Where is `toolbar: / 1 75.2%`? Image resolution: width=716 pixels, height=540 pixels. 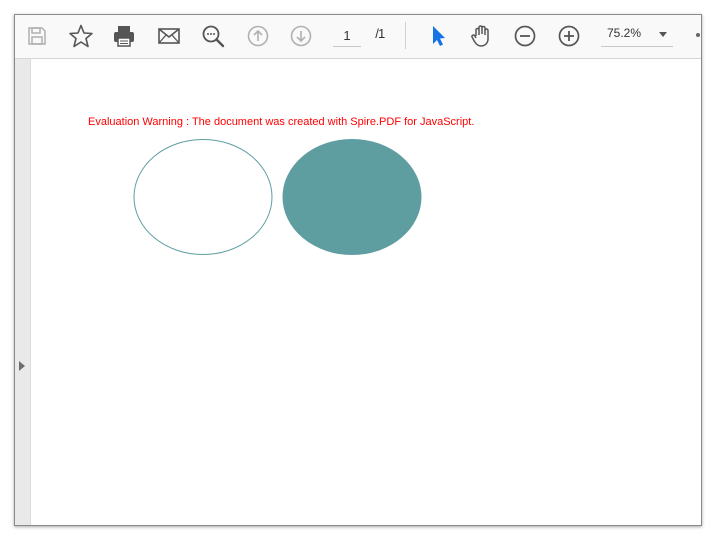 toolbar: / 1 75.2% is located at coordinates (358, 37).